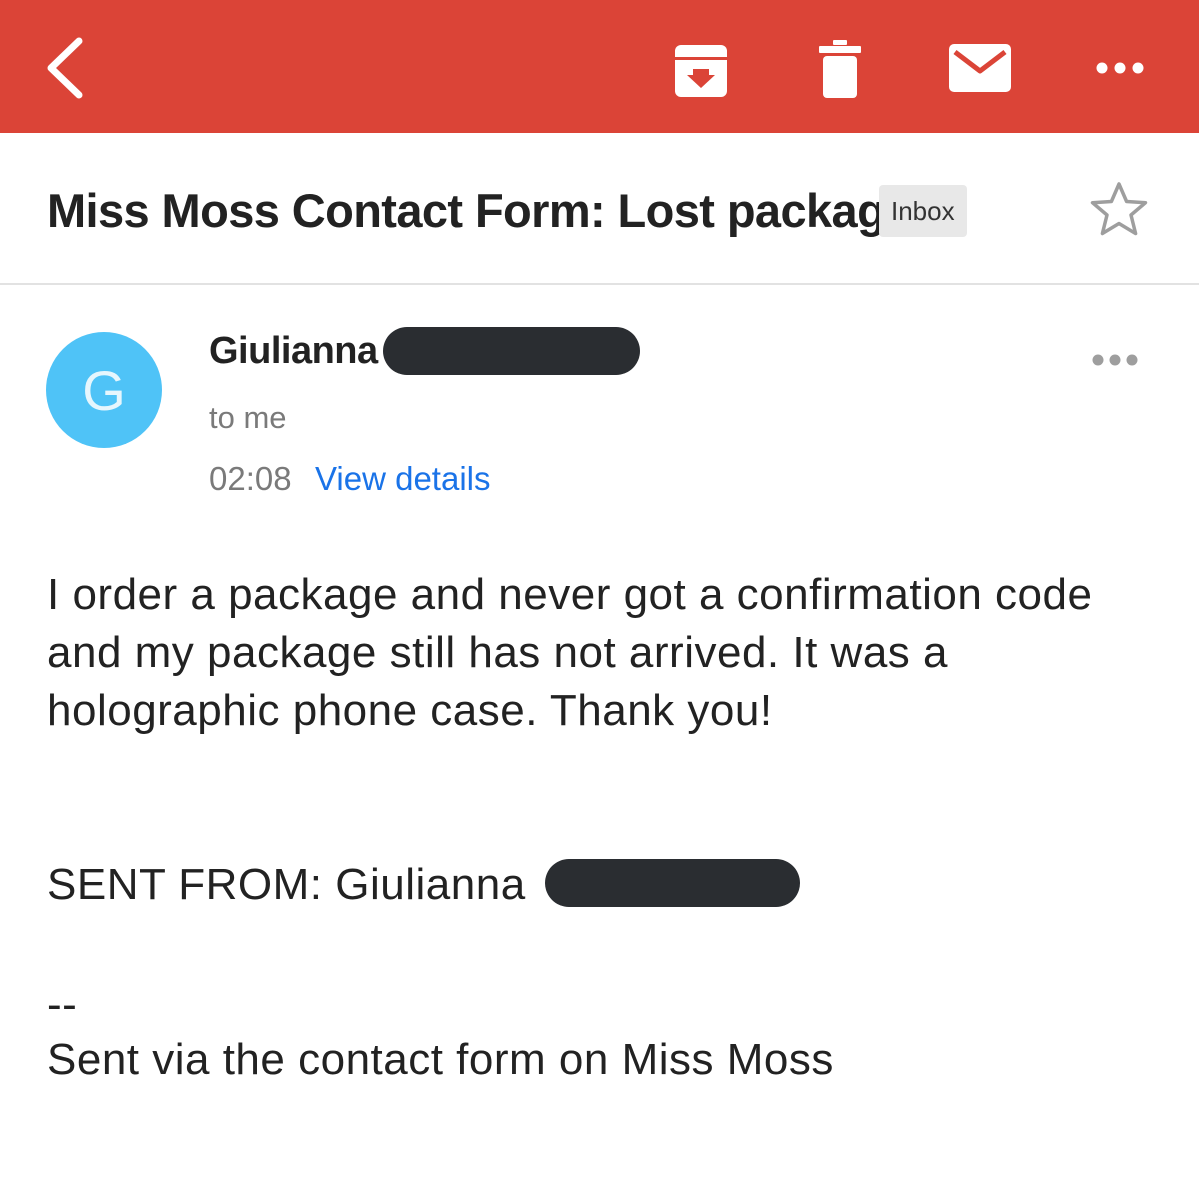 The image size is (1199, 1200). I want to click on view-details-link: View details, so click(403, 479).